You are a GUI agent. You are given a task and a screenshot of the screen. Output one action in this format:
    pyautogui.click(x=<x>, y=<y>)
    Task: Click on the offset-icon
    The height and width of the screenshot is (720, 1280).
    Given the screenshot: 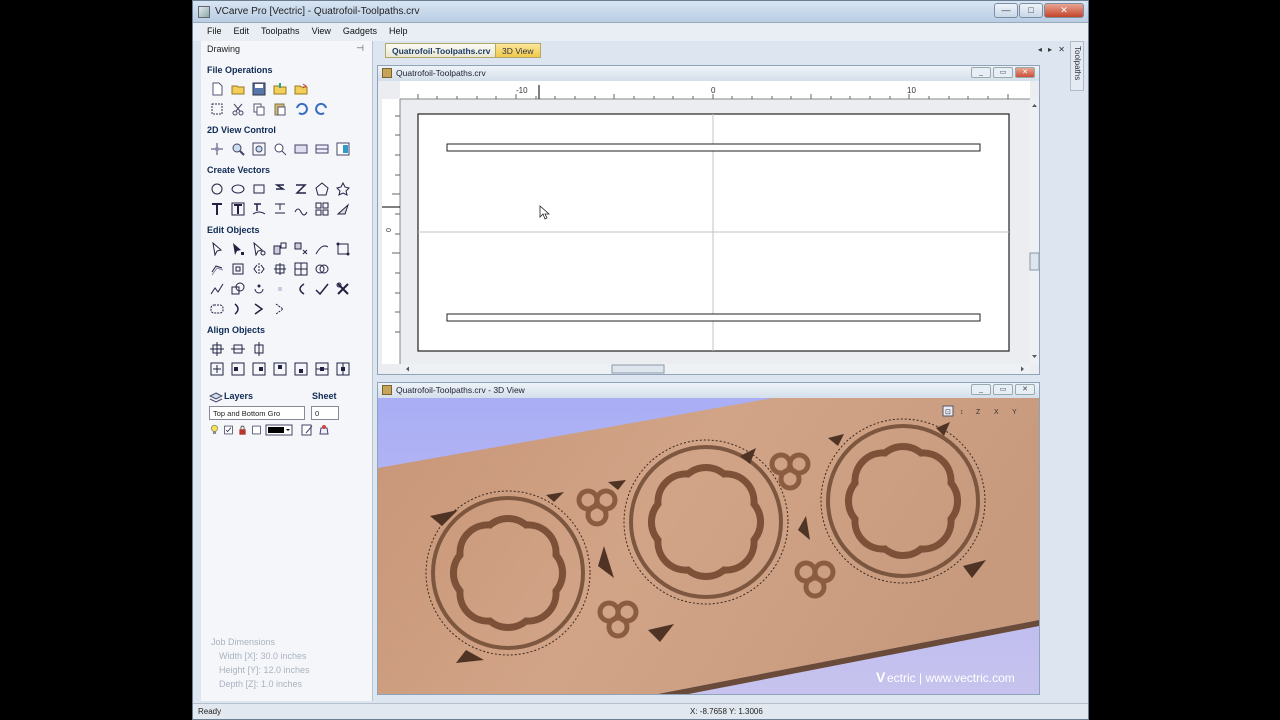 What is the action you would take?
    pyautogui.click(x=217, y=268)
    